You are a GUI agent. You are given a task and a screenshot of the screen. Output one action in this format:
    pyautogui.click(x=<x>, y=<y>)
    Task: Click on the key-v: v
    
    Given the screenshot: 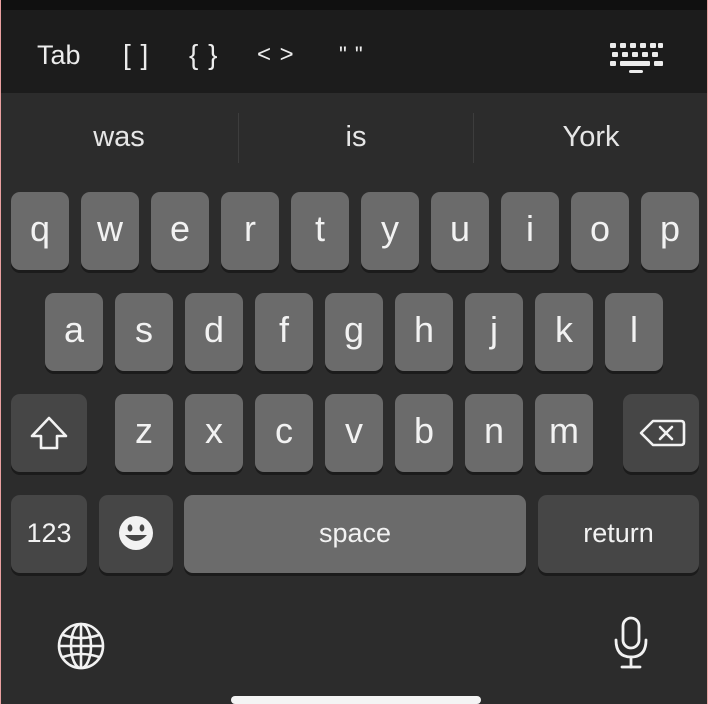 What is the action you would take?
    pyautogui.click(x=354, y=433)
    